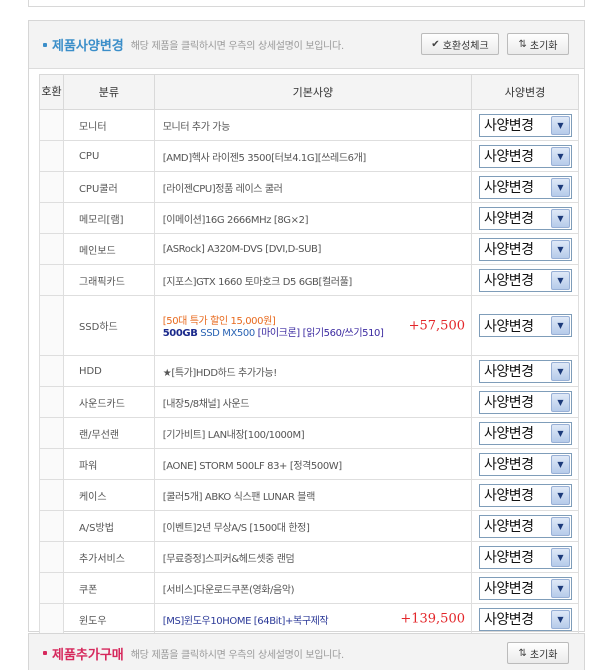  What do you see at coordinates (180, 333) in the screenshot?
I see `ssd-capacity: 500GB` at bounding box center [180, 333].